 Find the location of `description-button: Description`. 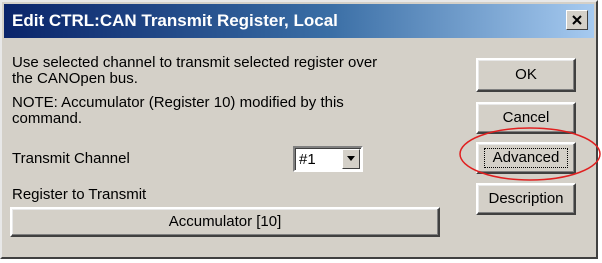

description-button: Description is located at coordinates (526, 199).